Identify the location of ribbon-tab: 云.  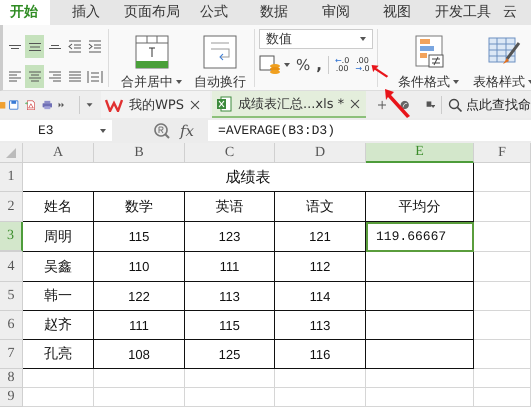
(510, 12).